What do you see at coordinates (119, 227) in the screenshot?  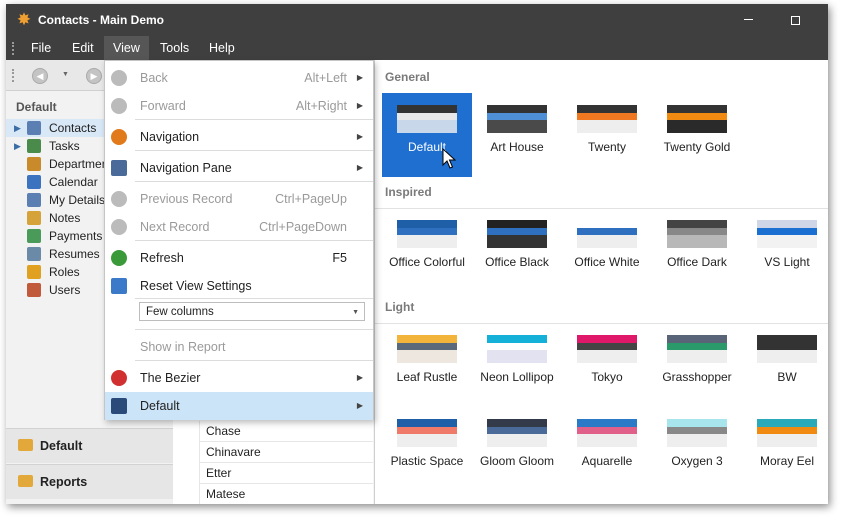 I see `next-record-icon` at bounding box center [119, 227].